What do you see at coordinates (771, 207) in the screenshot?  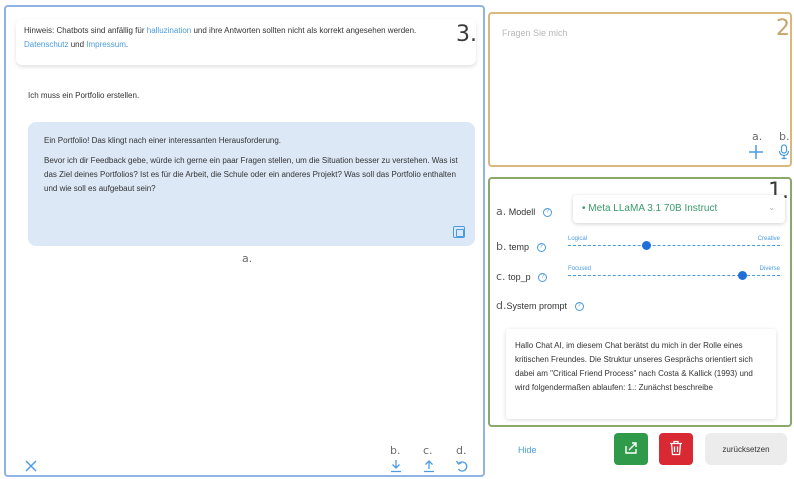 I see `chevron-down-icon: ⌄` at bounding box center [771, 207].